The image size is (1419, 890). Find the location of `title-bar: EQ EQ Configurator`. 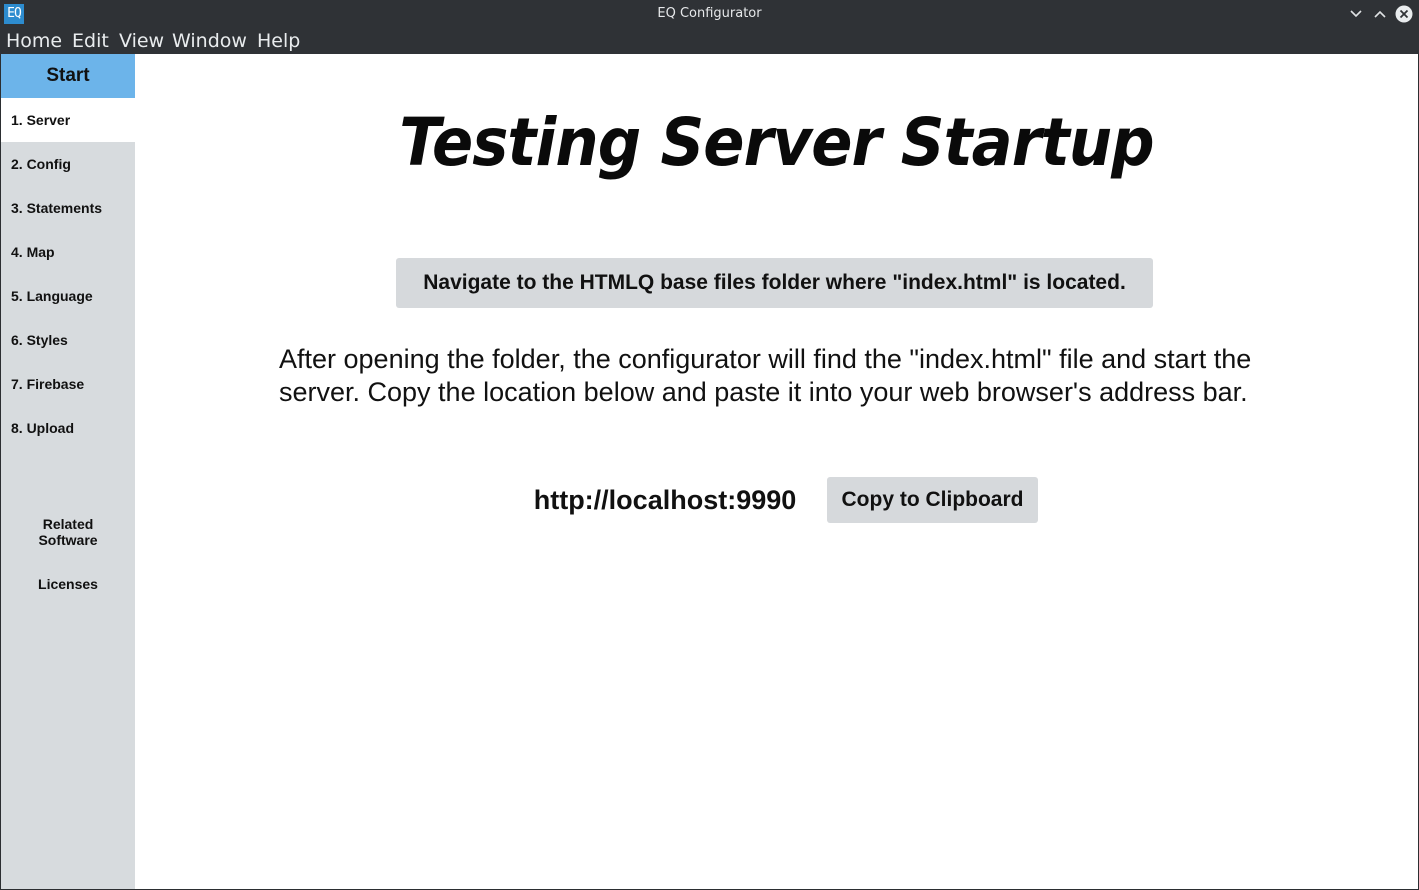

title-bar: EQ EQ Configurator is located at coordinates (709, 14).